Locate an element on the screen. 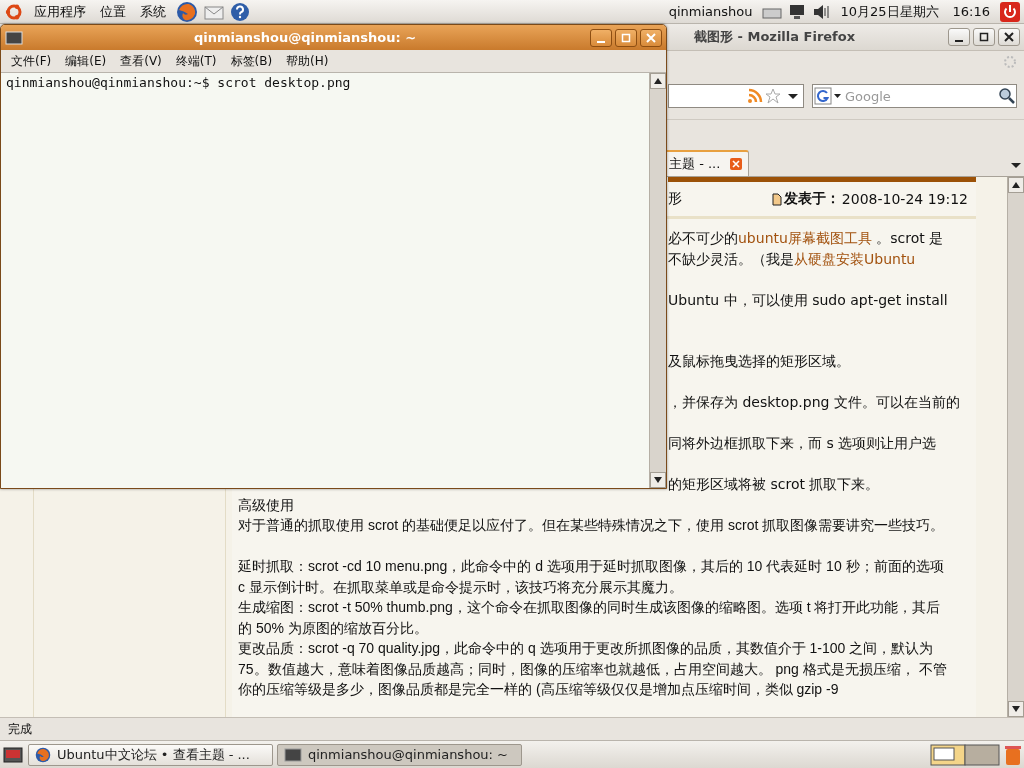  post-text: 必不可少的ubuntu屏幕截图工具 。scrot 是 is located at coordinates (806, 238).